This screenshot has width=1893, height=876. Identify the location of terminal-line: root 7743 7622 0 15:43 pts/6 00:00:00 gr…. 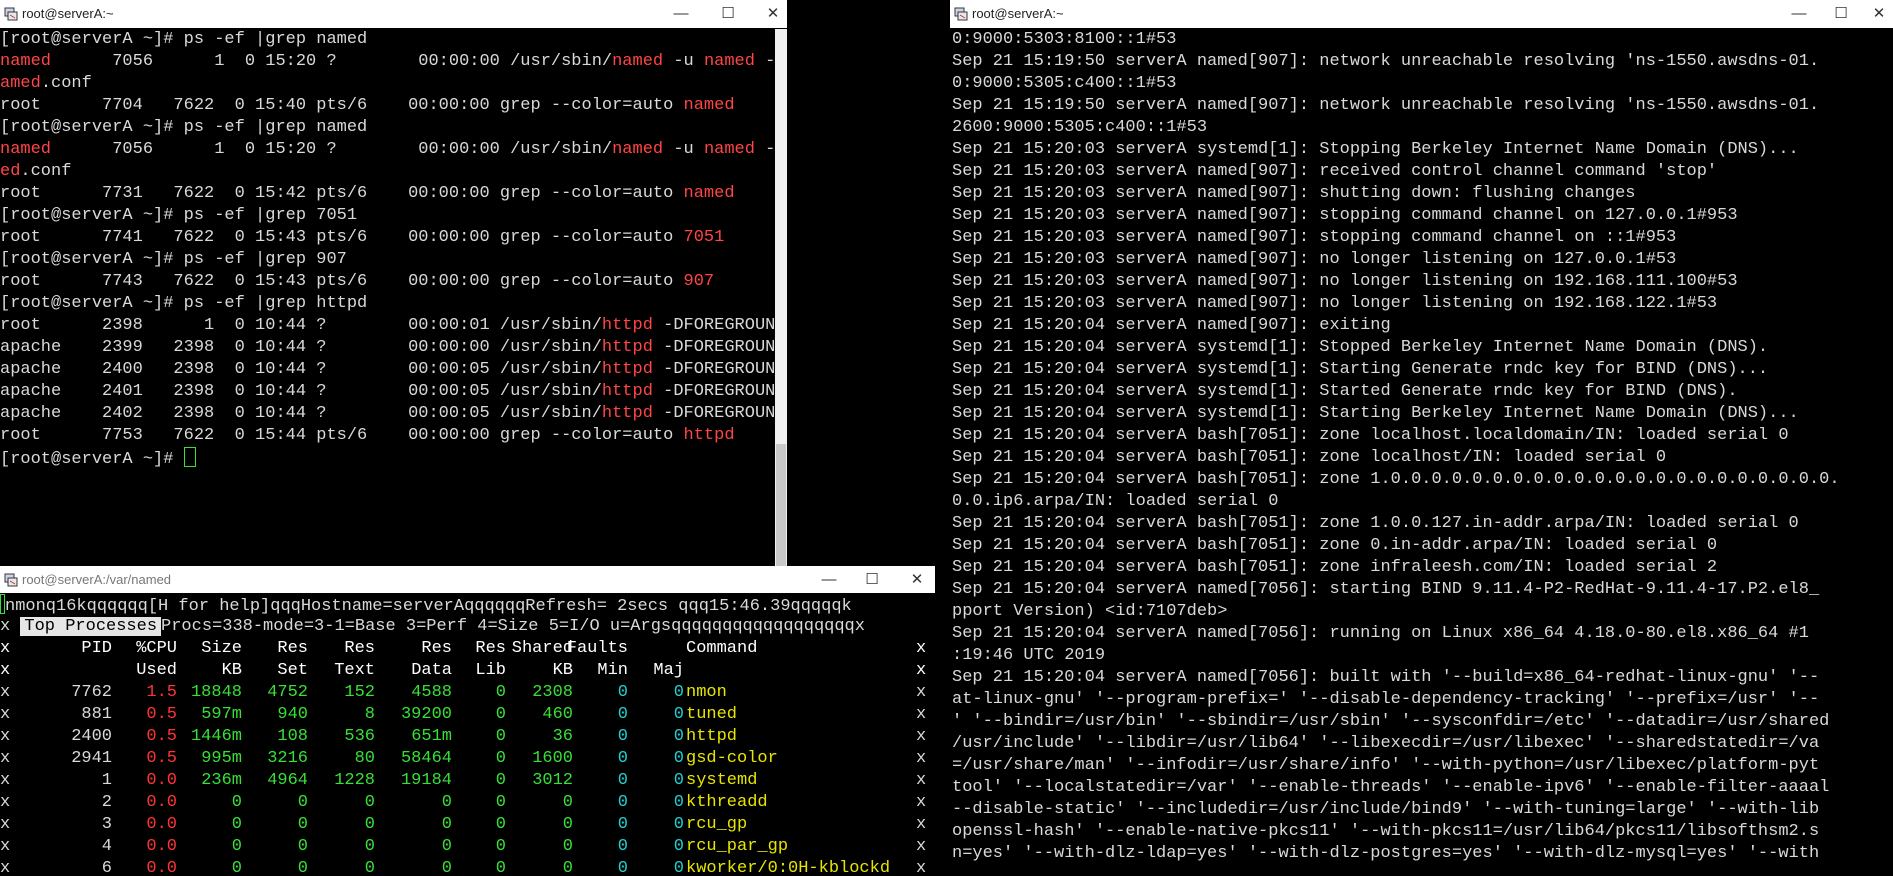
(387, 282).